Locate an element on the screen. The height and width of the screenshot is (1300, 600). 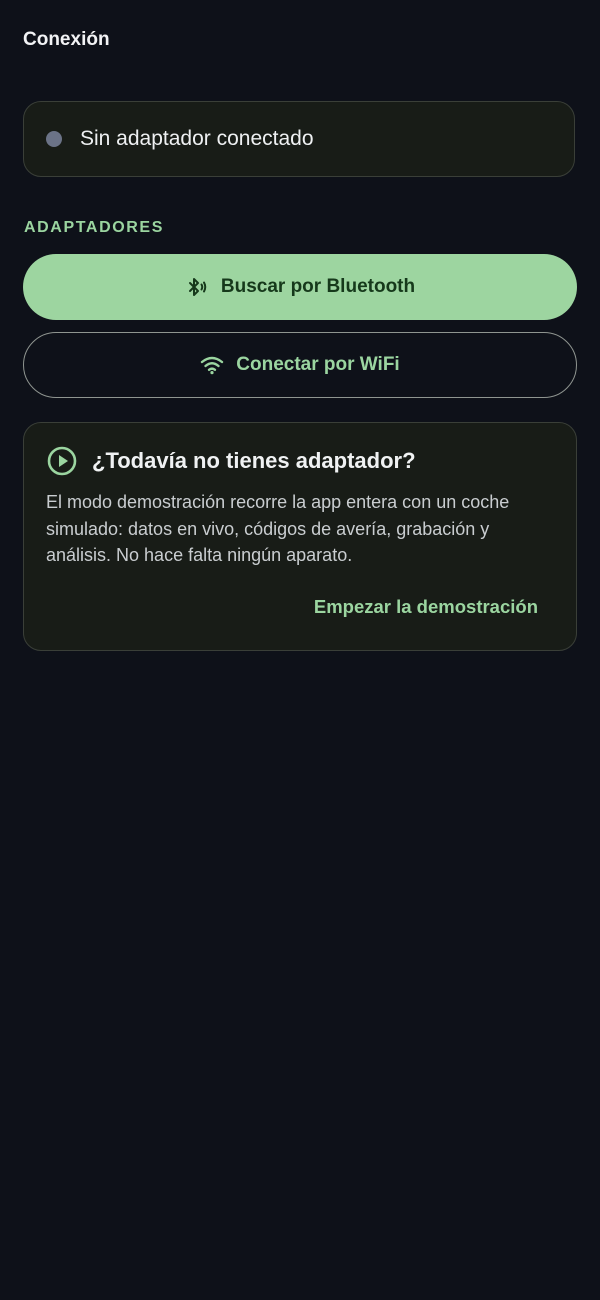
demo-card-header: ¿Todavía no tienes adaptador? is located at coordinates (231, 461).